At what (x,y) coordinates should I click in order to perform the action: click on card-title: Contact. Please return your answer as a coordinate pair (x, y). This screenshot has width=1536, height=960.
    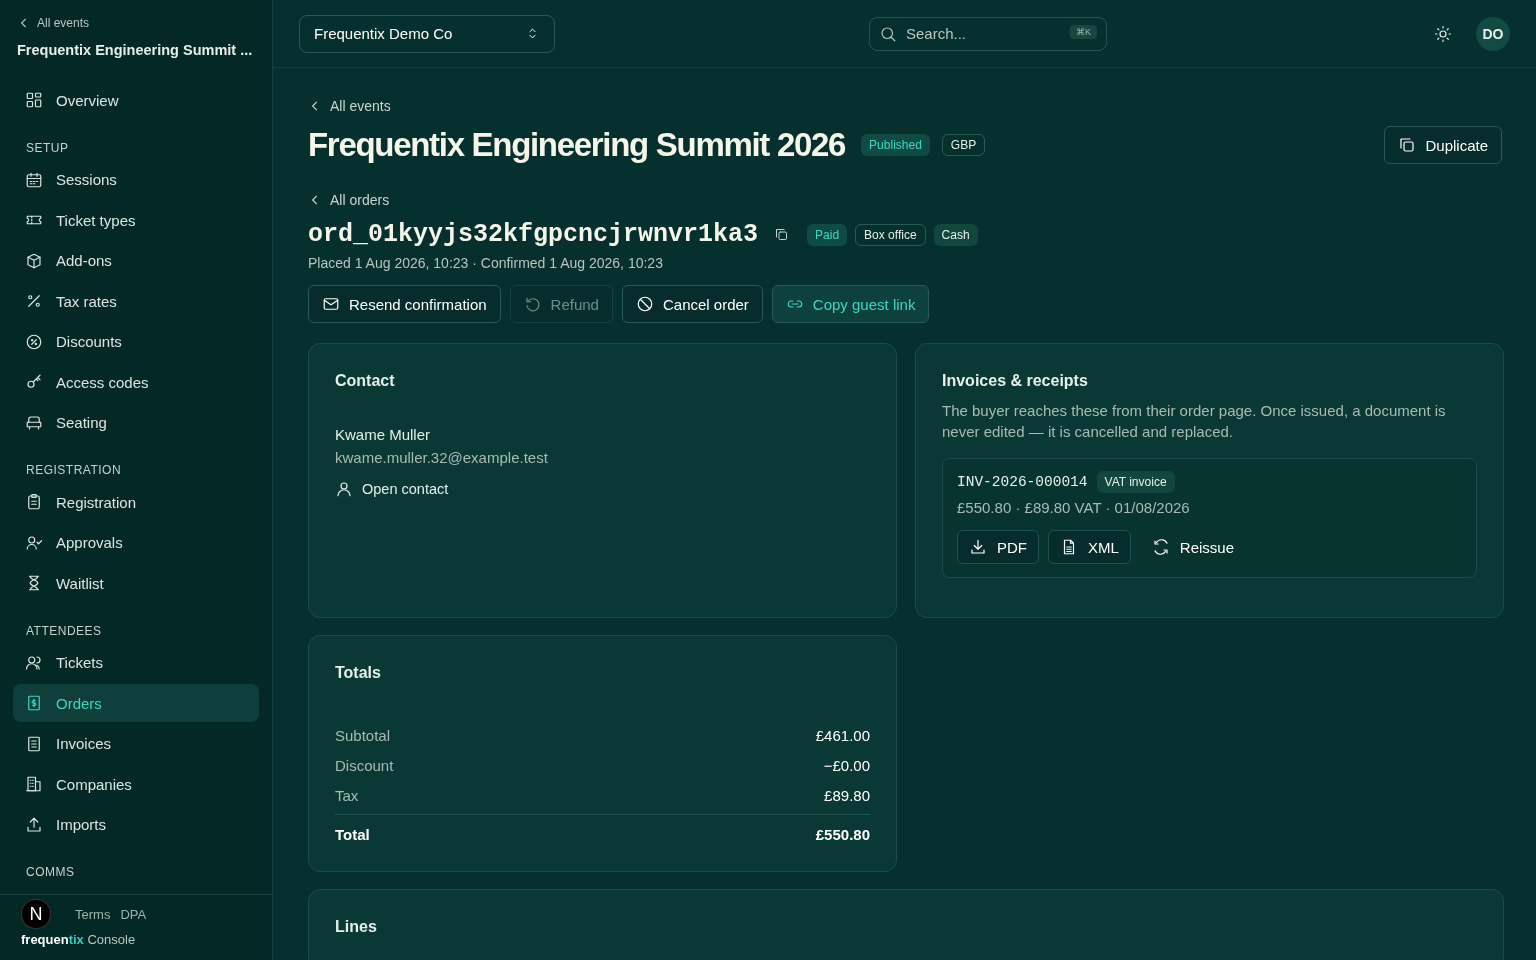
    Looking at the image, I should click on (365, 381).